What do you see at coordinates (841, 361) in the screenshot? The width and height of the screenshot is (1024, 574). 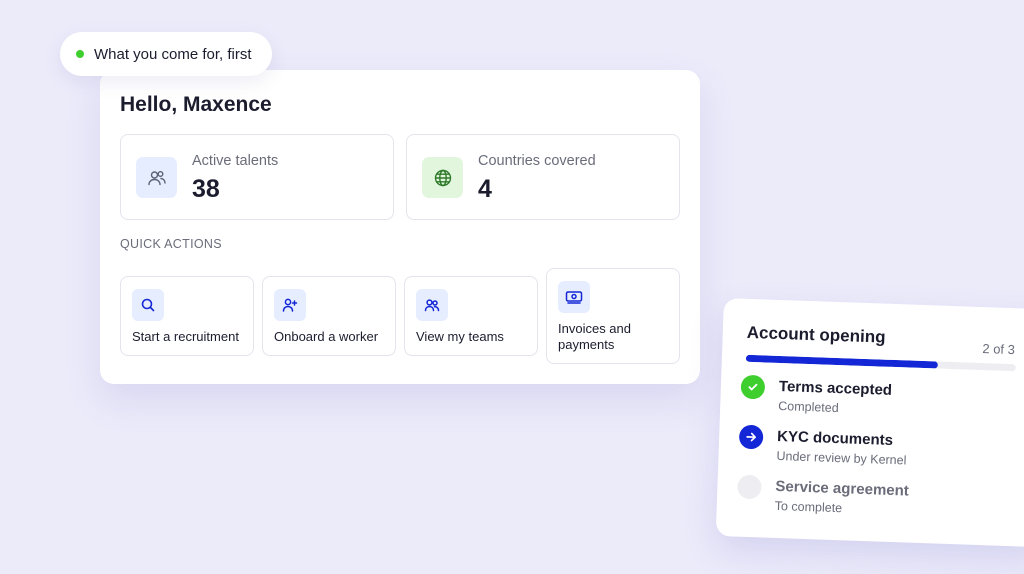 I see `progress-fill` at bounding box center [841, 361].